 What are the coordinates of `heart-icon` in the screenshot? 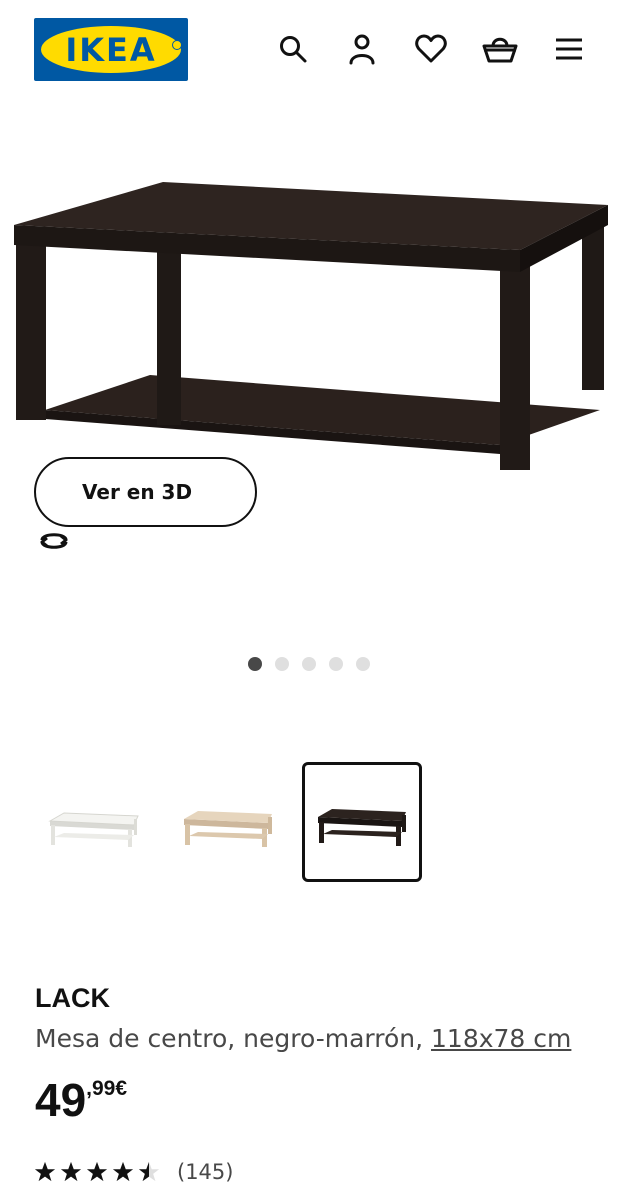 It's located at (431, 49).